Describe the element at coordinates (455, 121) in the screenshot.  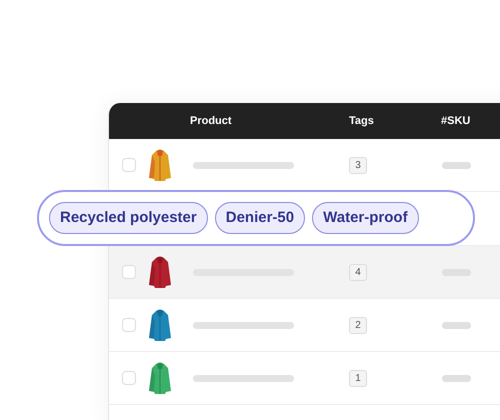
I see `column-header: #SKU` at that location.